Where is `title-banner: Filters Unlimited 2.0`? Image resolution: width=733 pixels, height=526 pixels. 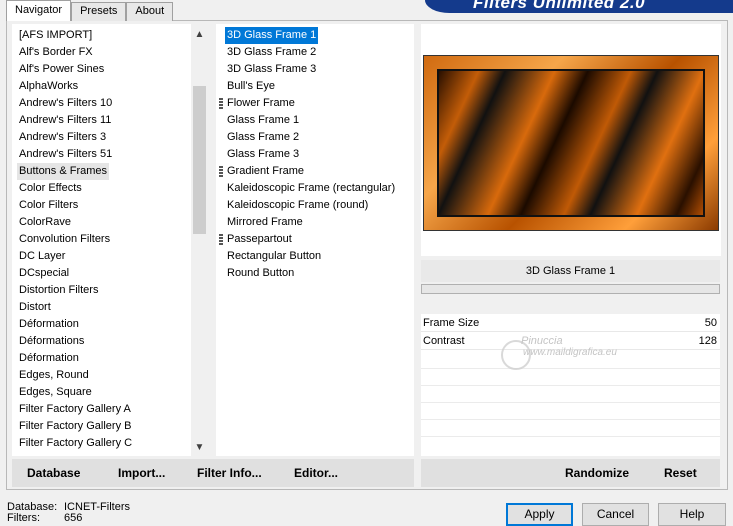
title-banner: Filters Unlimited 2.0 is located at coordinates (579, 6).